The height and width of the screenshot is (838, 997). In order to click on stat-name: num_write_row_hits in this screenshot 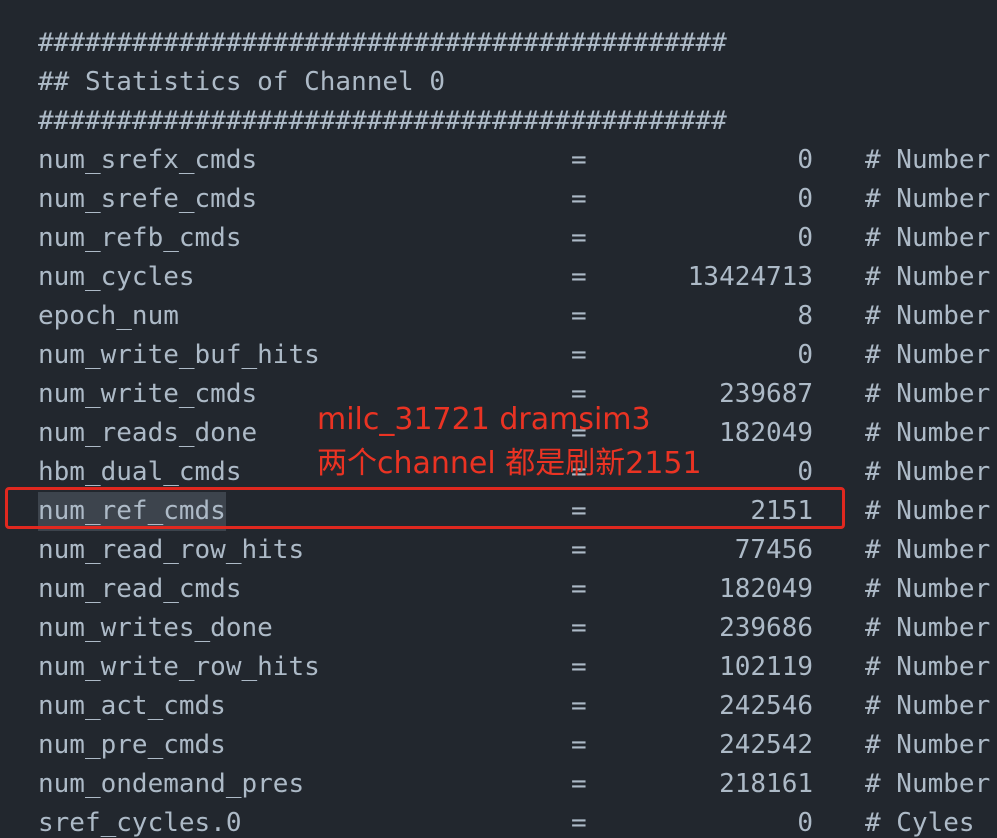, I will do `click(179, 667)`.